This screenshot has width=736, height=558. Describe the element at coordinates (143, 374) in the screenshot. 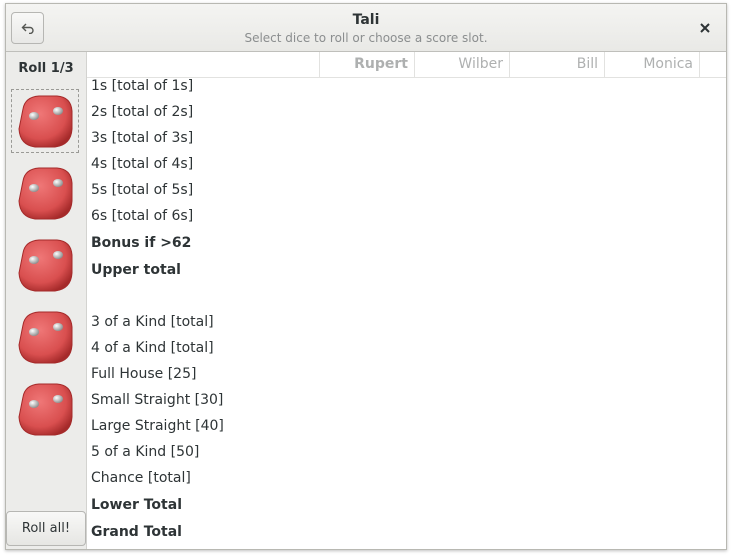

I see `score-row-label: Full House [25]` at that location.